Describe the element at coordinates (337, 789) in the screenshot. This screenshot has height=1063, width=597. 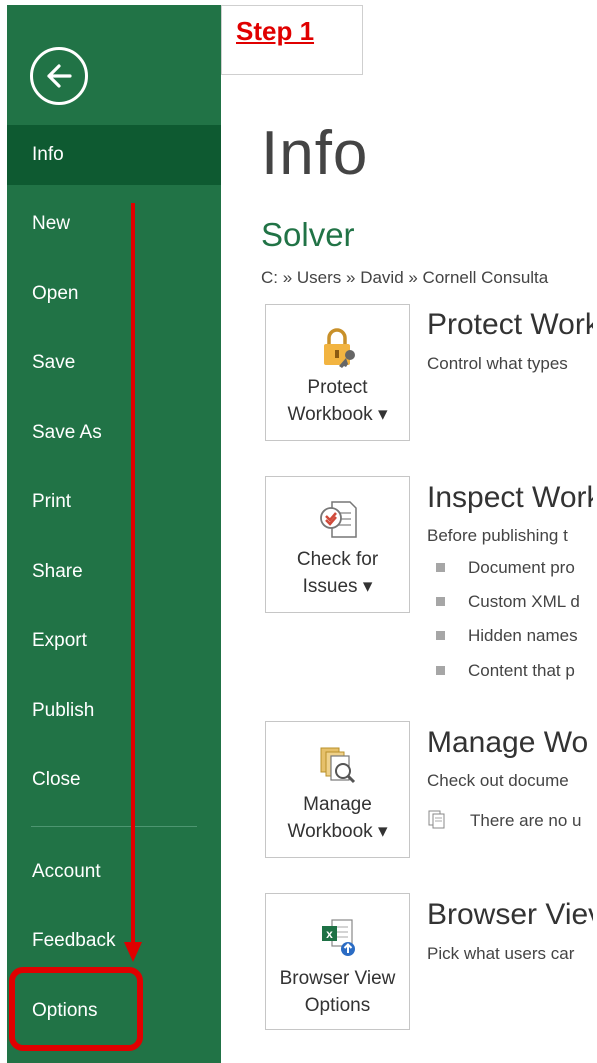
I see `manage-workbook-button: Manage Workbook ▾` at that location.